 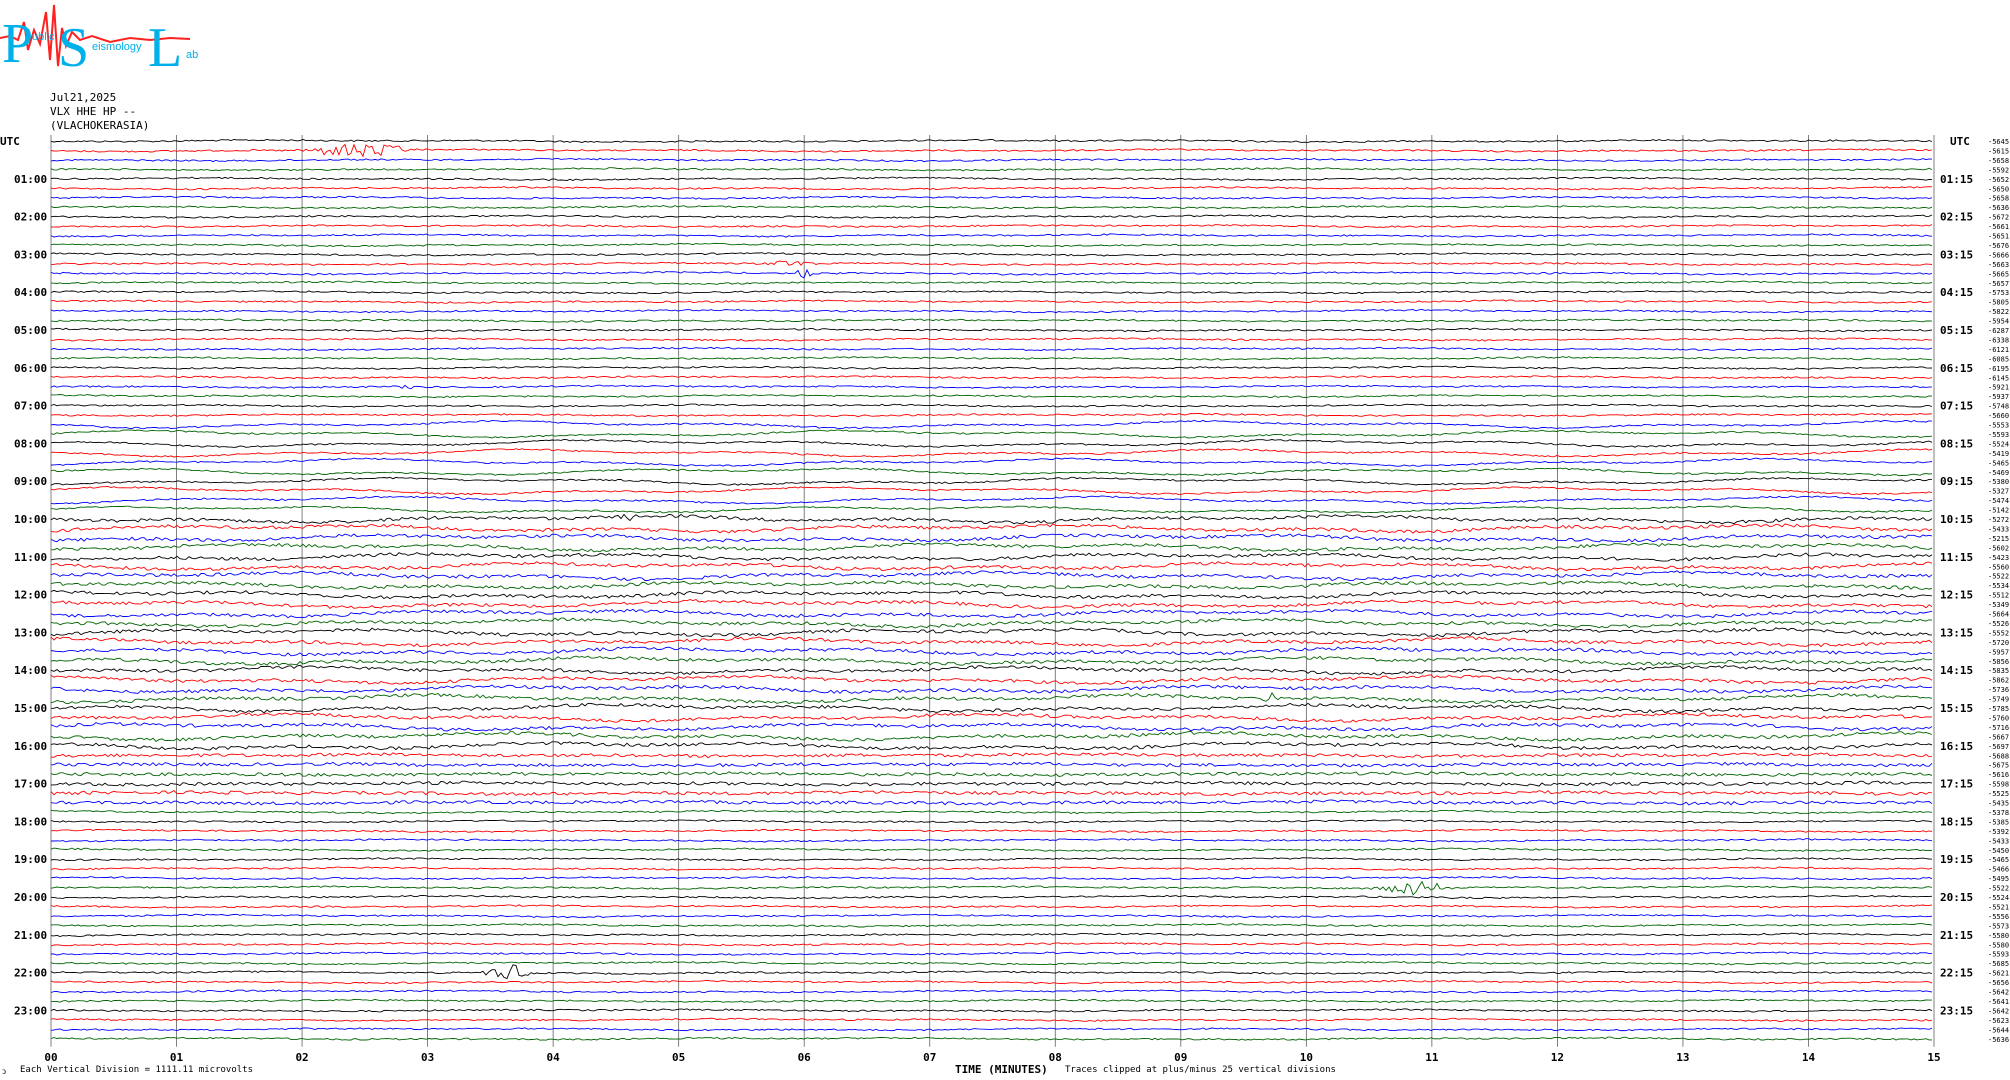 What do you see at coordinates (1956, 670) in the screenshot?
I see `hour-label-right: 14:15` at bounding box center [1956, 670].